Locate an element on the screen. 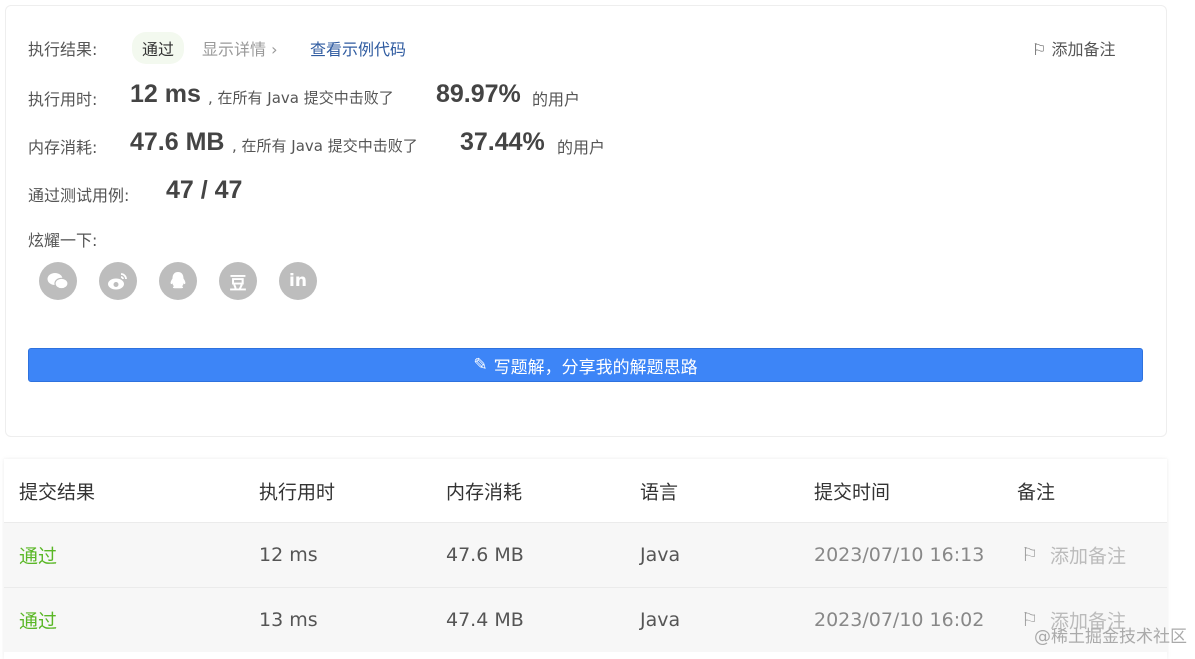 The height and width of the screenshot is (659, 1195). runtime-cell: 12 ms is located at coordinates (288, 555).